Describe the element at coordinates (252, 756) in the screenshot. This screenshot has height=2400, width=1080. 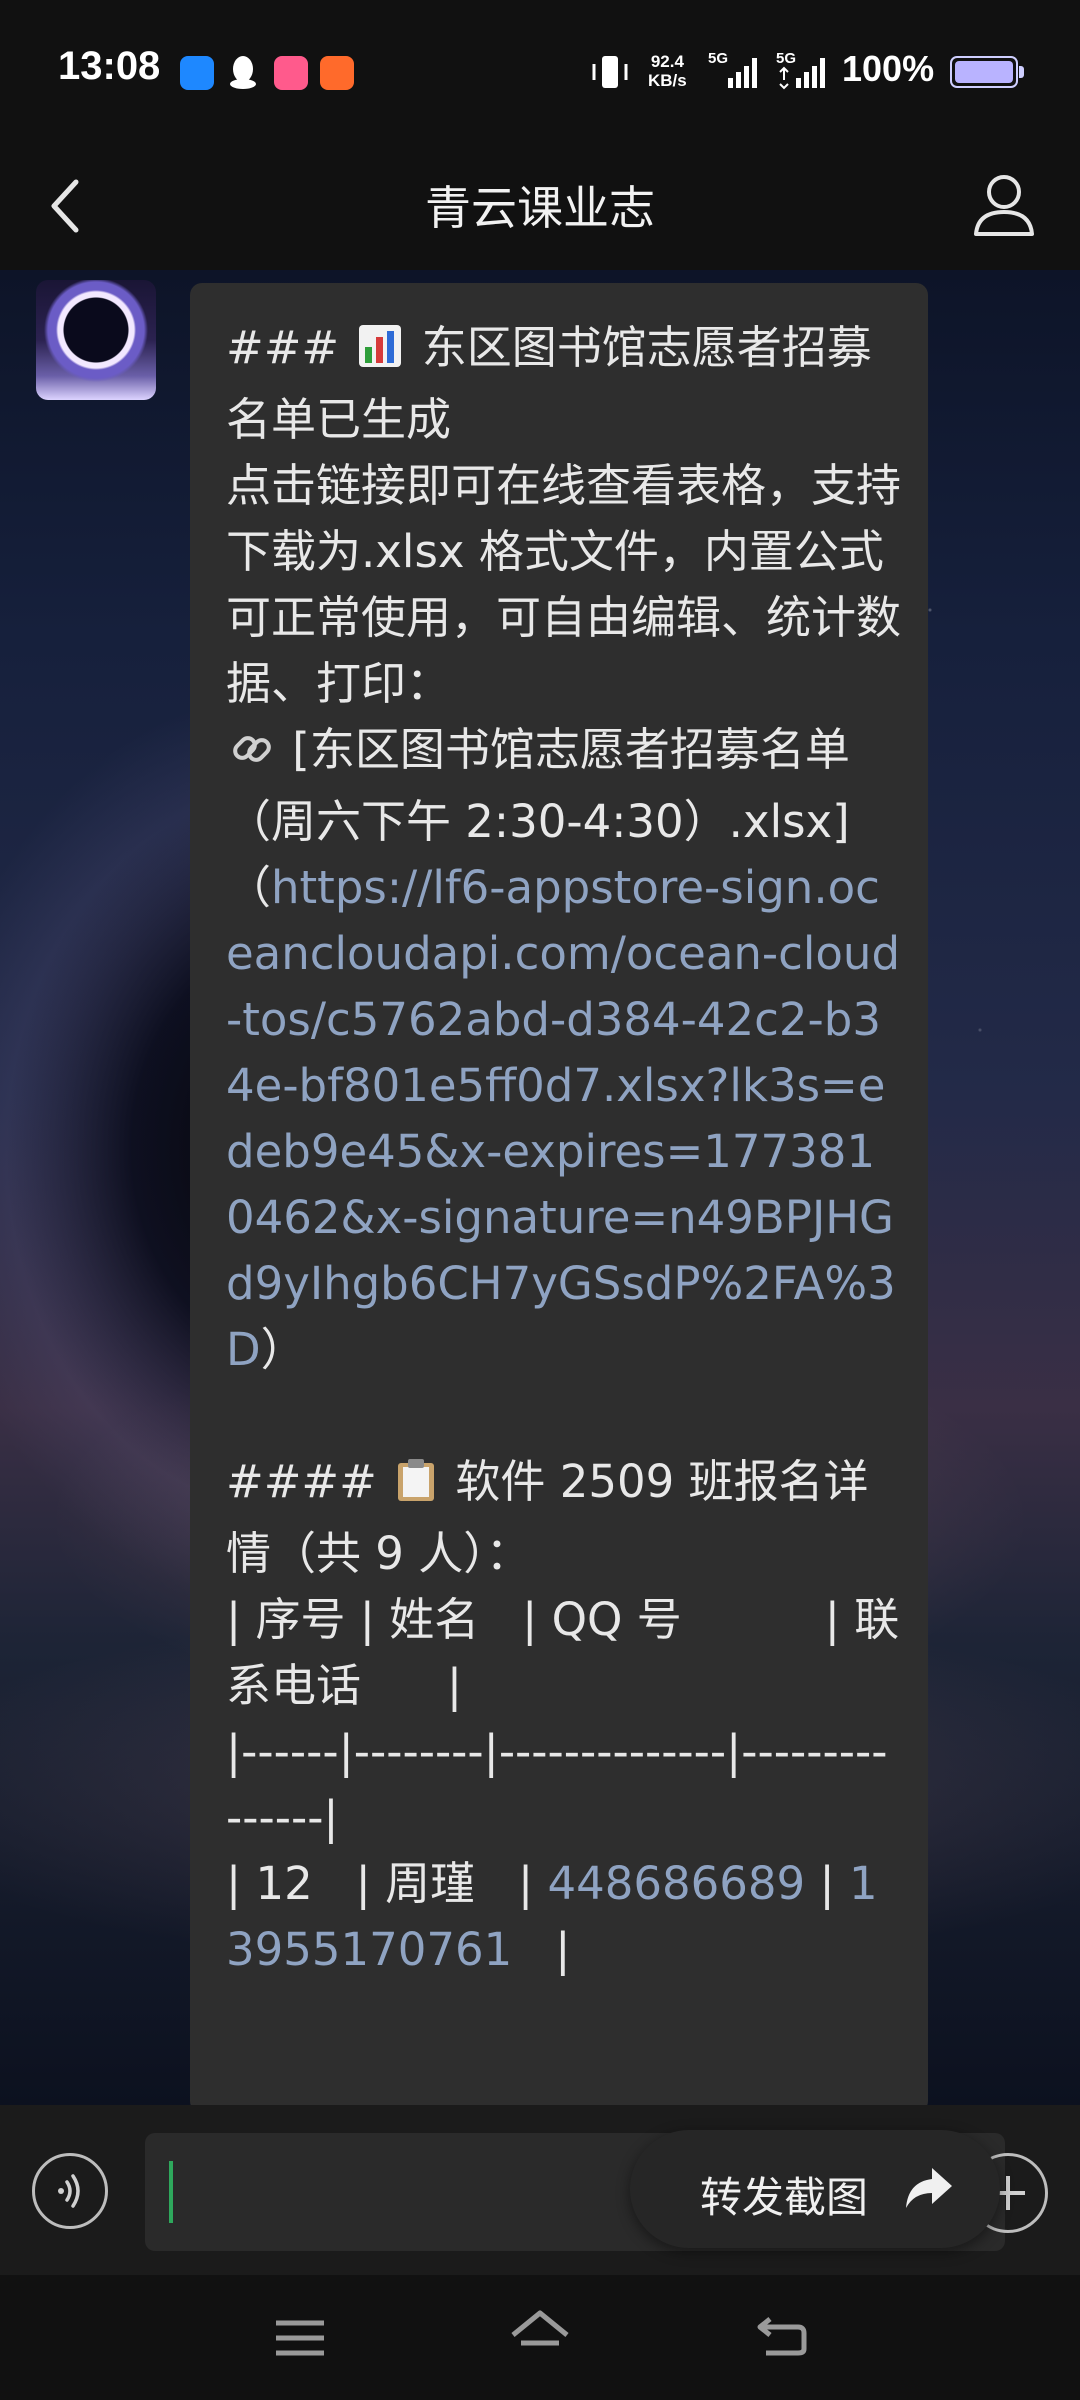
I see `link-icon` at that location.